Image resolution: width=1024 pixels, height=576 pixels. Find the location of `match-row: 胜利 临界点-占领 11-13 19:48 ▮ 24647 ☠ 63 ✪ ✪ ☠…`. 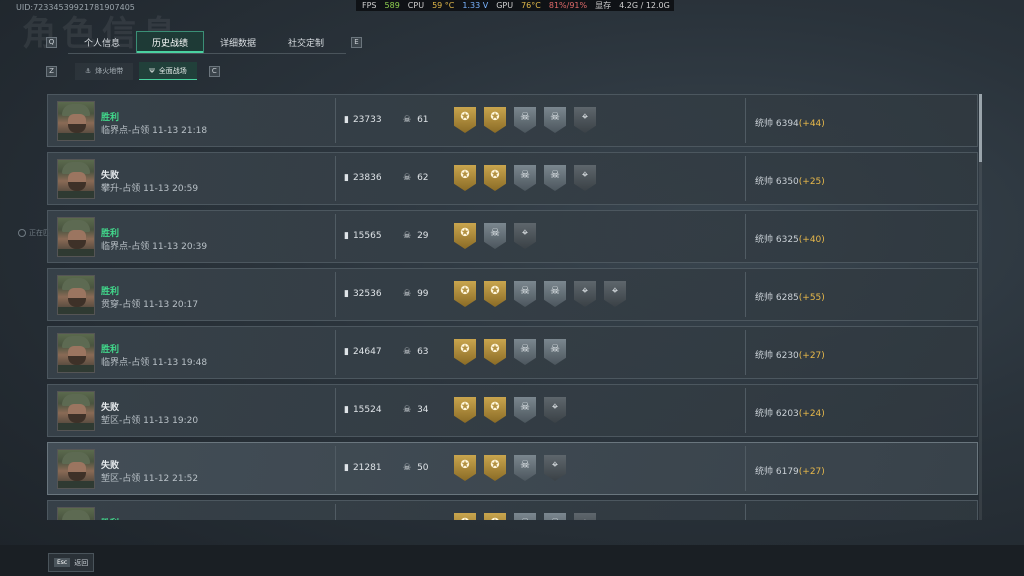

match-row: 胜利 临界点-占领 11-13 19:48 ▮ 24647 ☠ 63 ✪ ✪ ☠… is located at coordinates (512, 352).